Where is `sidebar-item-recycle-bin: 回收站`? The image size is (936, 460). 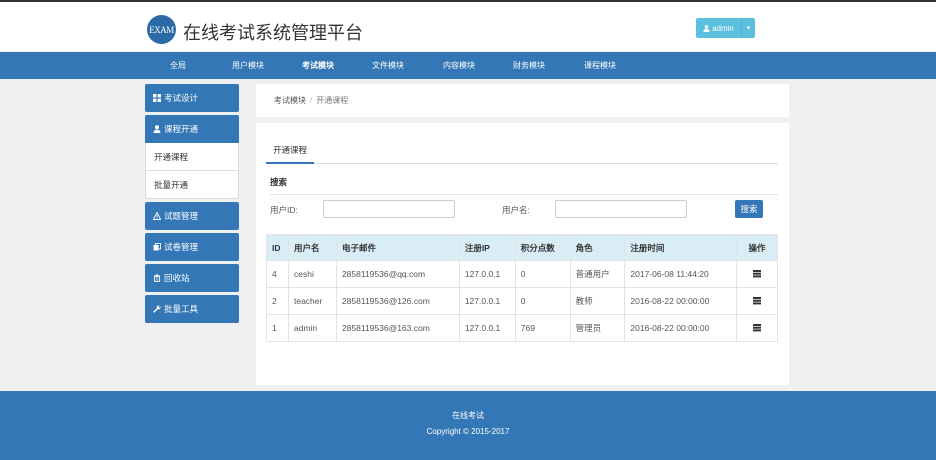 sidebar-item-recycle-bin: 回收站 is located at coordinates (192, 278).